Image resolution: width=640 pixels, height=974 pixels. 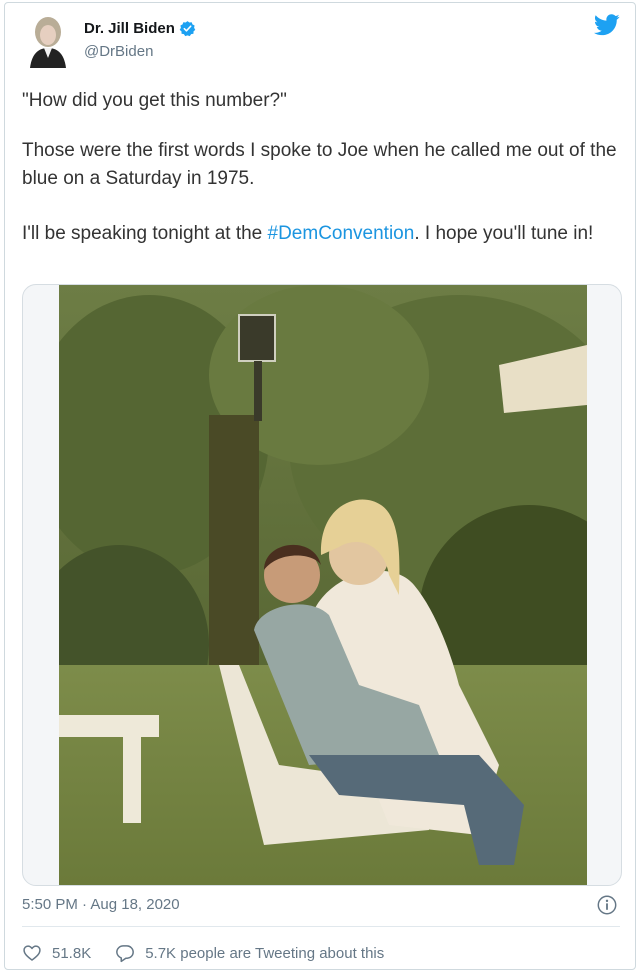 I want to click on info-icon, so click(x=607, y=905).